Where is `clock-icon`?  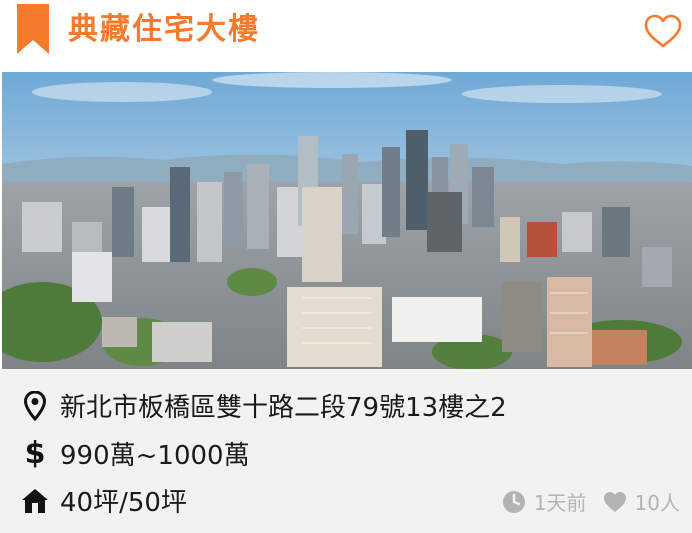
clock-icon is located at coordinates (513, 501).